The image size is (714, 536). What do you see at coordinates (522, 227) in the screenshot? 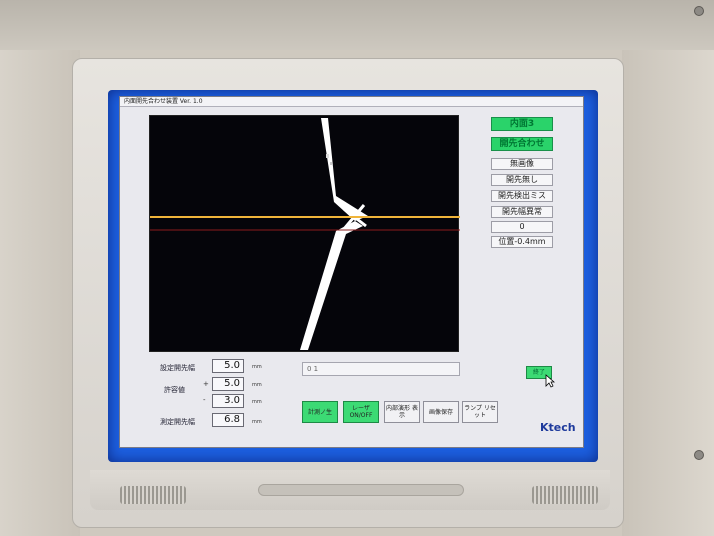
I see `status-count: 0` at bounding box center [522, 227].